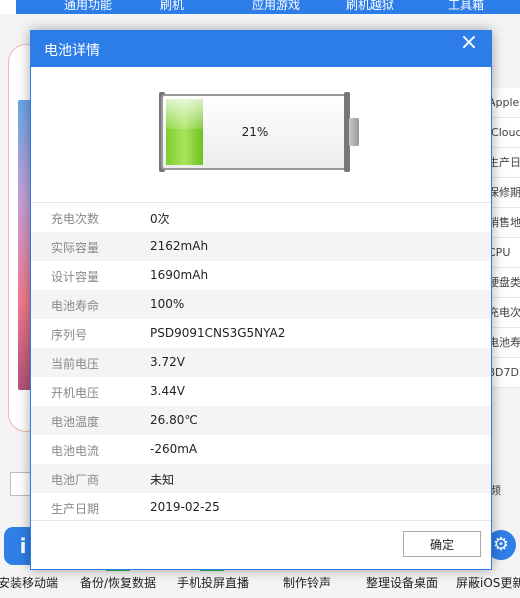 This screenshot has width=520, height=598. I want to click on battery-cap, so click(354, 132).